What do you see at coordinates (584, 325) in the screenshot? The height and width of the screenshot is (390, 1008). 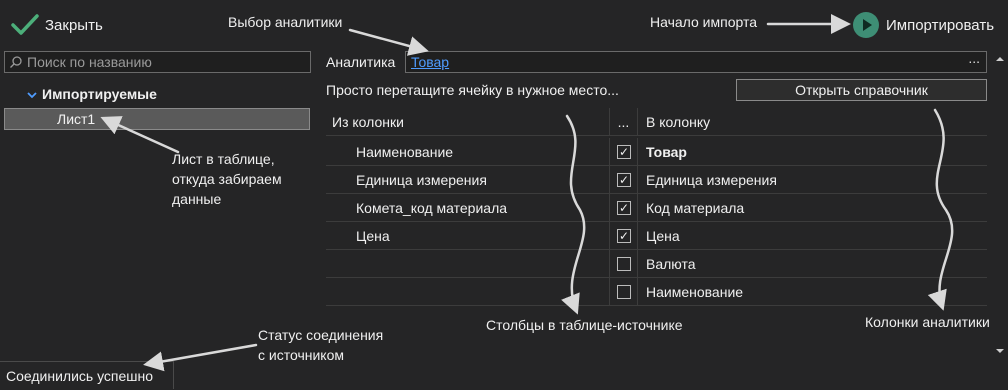 I see `callout-source-columns: Столбцы в таблице-источнике` at bounding box center [584, 325].